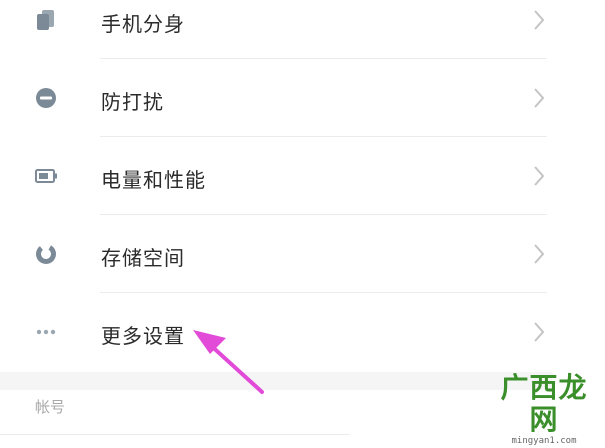 This screenshot has height=448, width=605. Describe the element at coordinates (132, 102) in the screenshot. I see `settings-item-label: 防打扰` at that location.